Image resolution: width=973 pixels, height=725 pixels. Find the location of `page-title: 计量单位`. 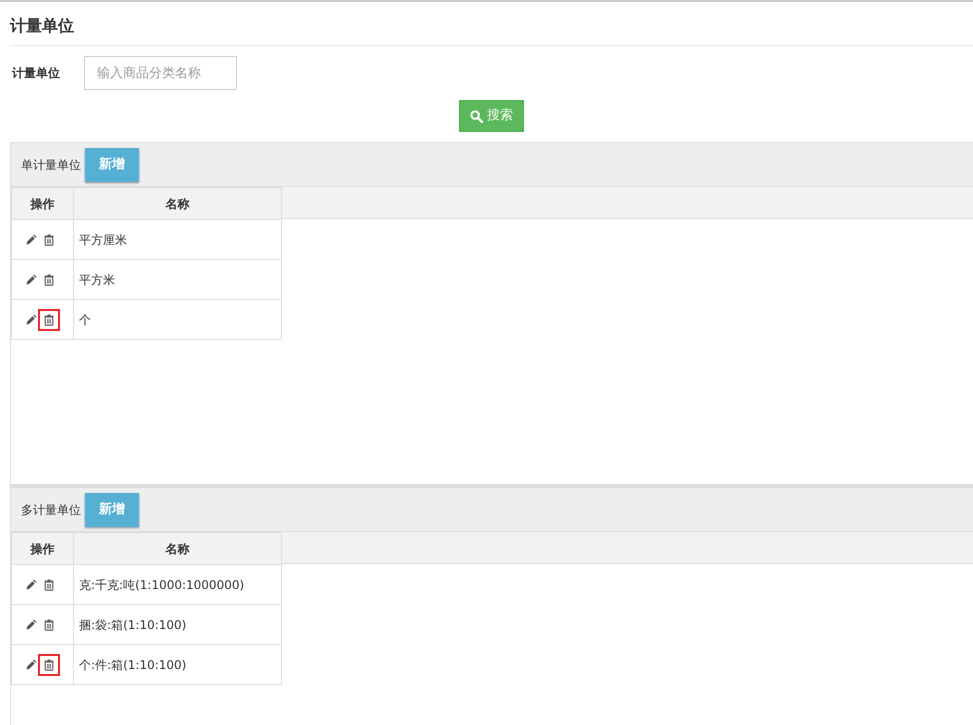

page-title: 计量单位 is located at coordinates (41, 26).